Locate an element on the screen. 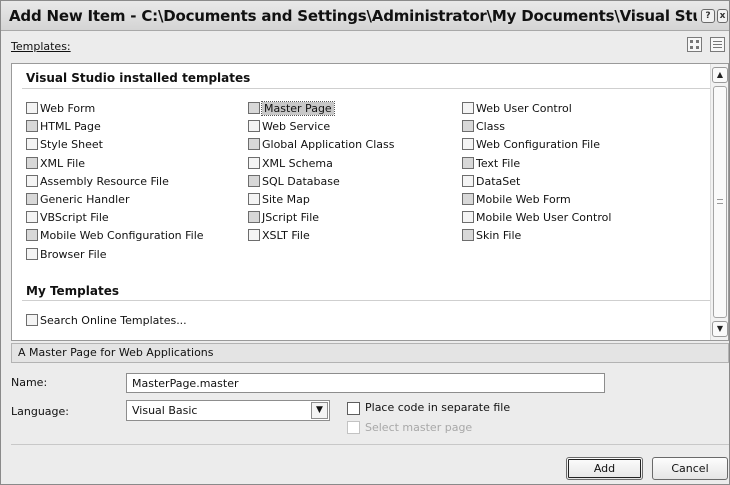 This screenshot has width=730, height=485. template-item: Site Map is located at coordinates (279, 199).